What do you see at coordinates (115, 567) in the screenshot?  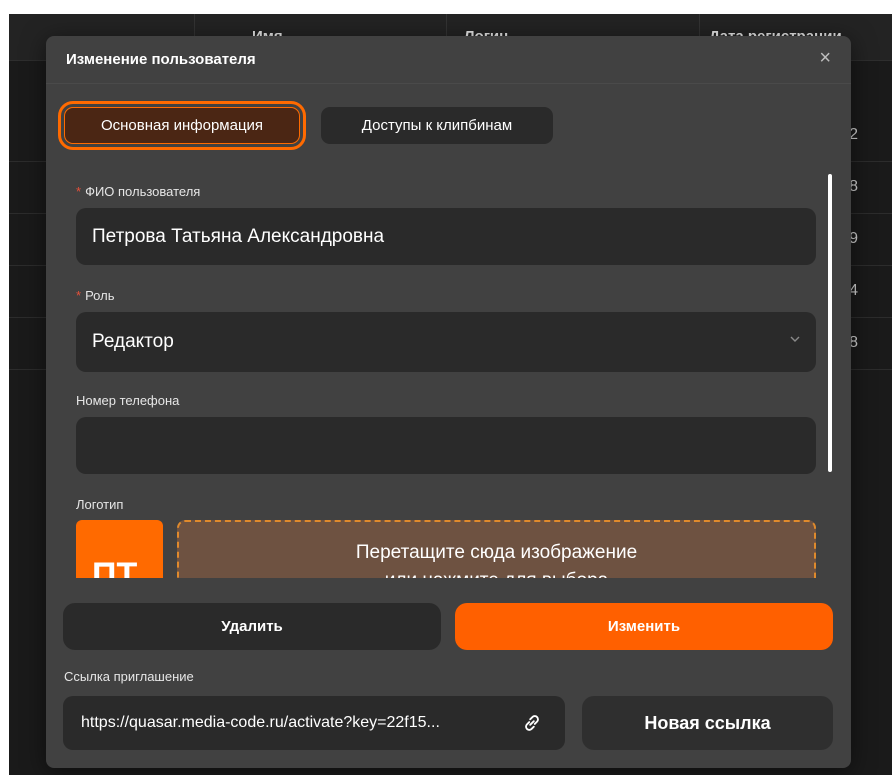 I see `logo-initials: ПТ` at bounding box center [115, 567].